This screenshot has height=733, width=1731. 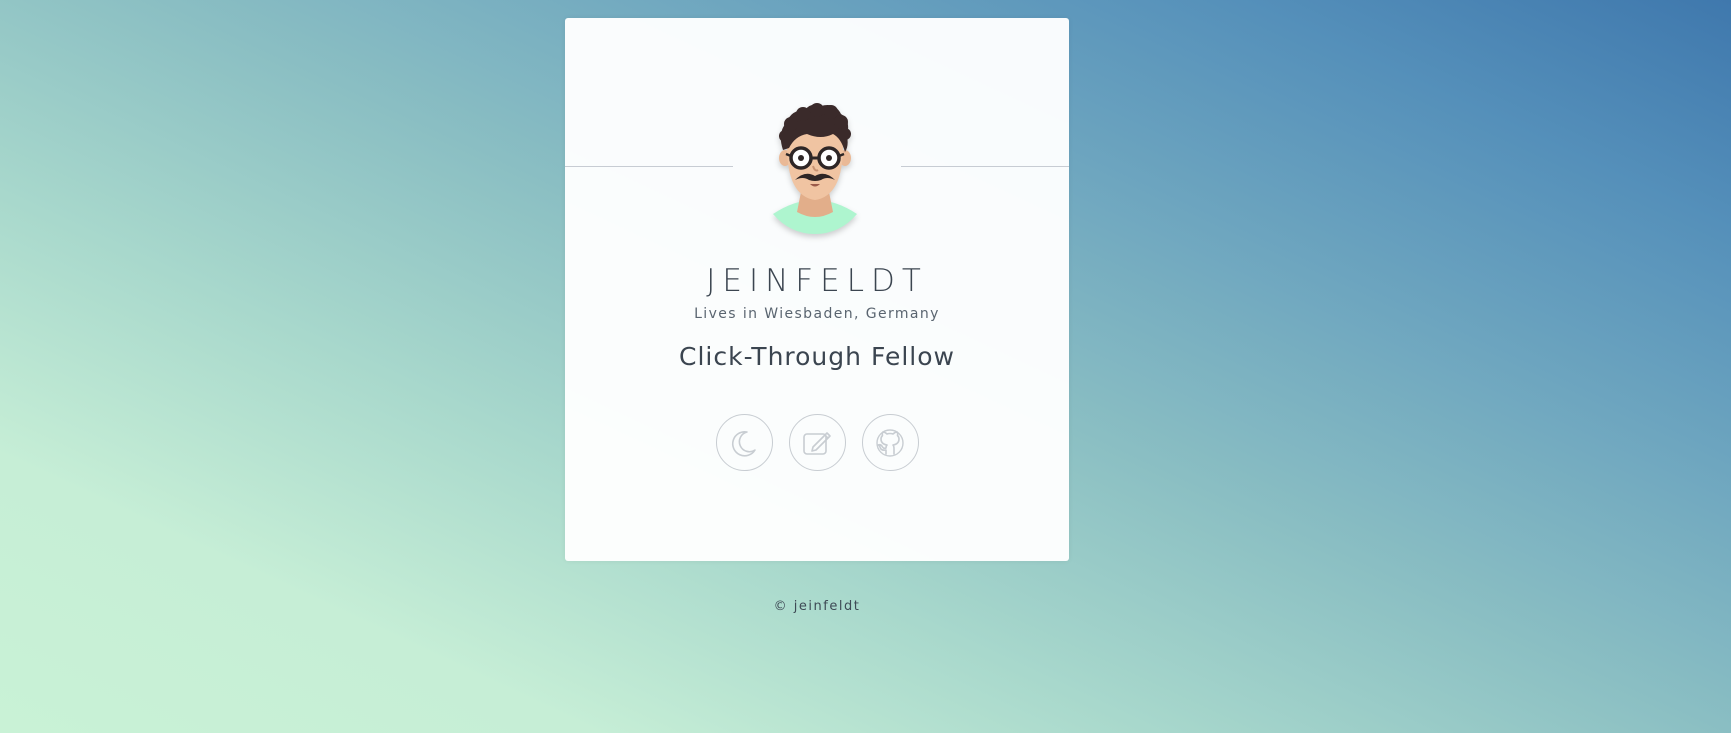 What do you see at coordinates (817, 356) in the screenshot?
I see `profile-role: Click-Through Fellow` at bounding box center [817, 356].